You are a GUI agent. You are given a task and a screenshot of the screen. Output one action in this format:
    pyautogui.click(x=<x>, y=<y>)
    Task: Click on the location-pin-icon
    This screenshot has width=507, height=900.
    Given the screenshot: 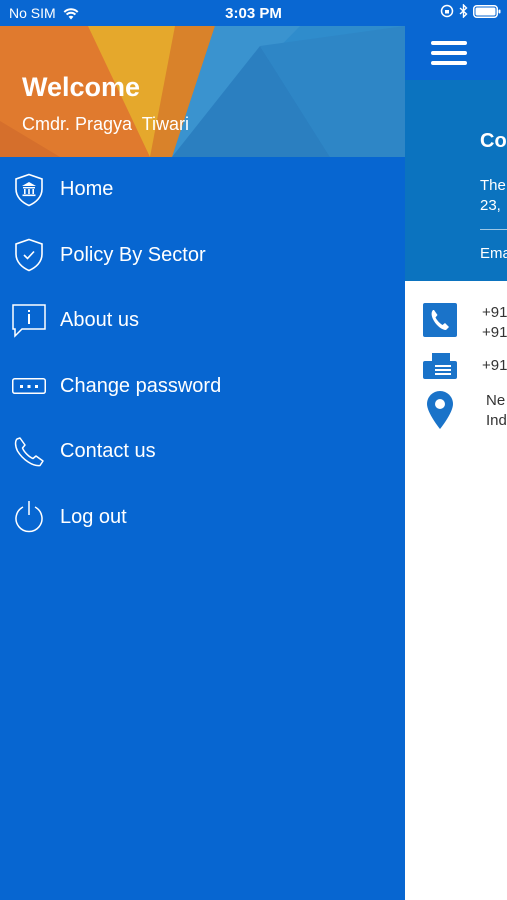 What is the action you would take?
    pyautogui.click(x=440, y=410)
    